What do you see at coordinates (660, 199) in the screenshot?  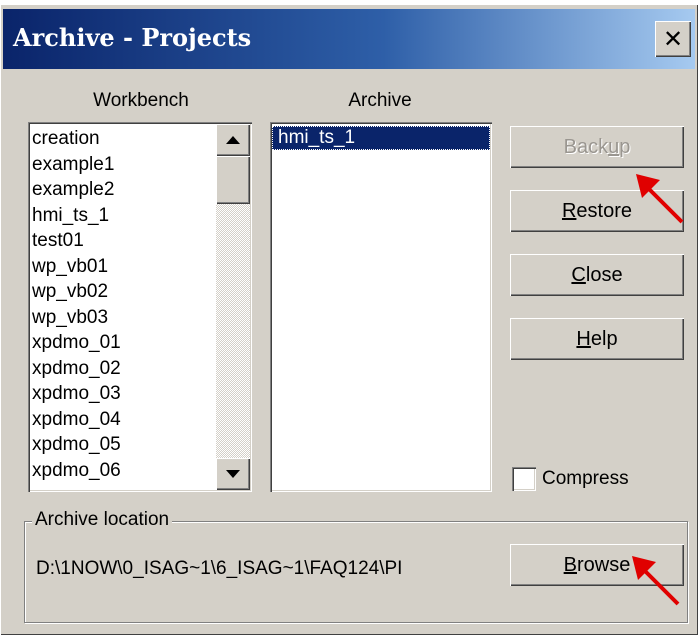 I see `restore-pointer-arrow-icon` at bounding box center [660, 199].